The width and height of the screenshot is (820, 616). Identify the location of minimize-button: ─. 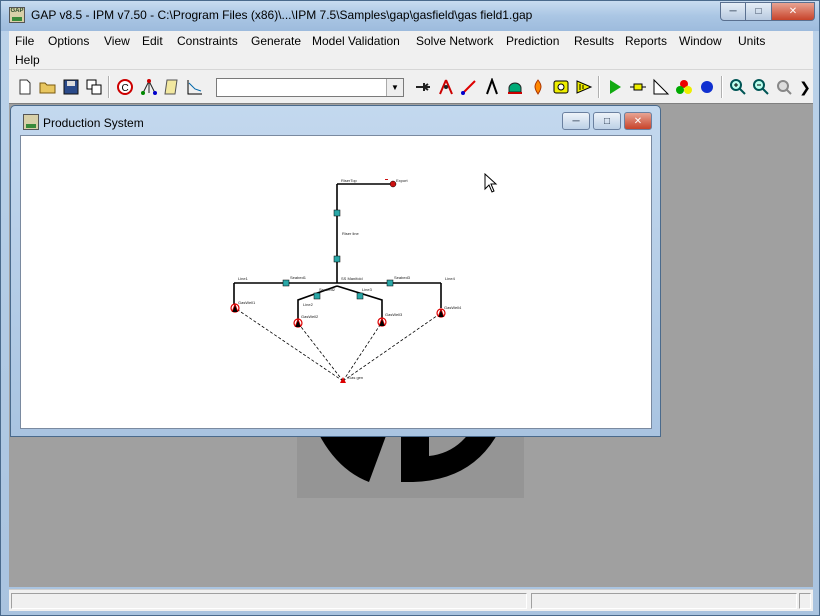
(733, 11).